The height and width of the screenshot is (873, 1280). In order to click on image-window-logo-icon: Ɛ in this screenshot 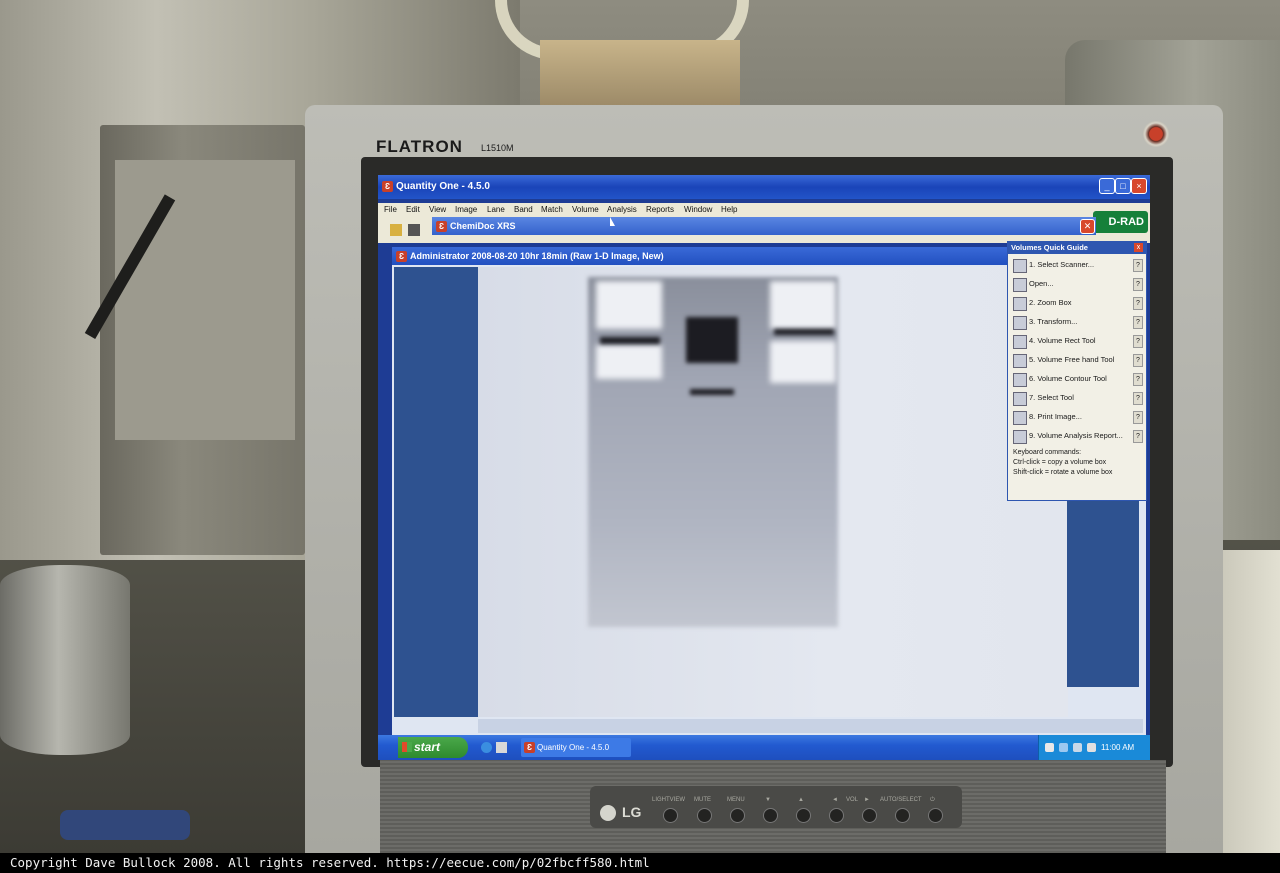, I will do `click(401, 256)`.